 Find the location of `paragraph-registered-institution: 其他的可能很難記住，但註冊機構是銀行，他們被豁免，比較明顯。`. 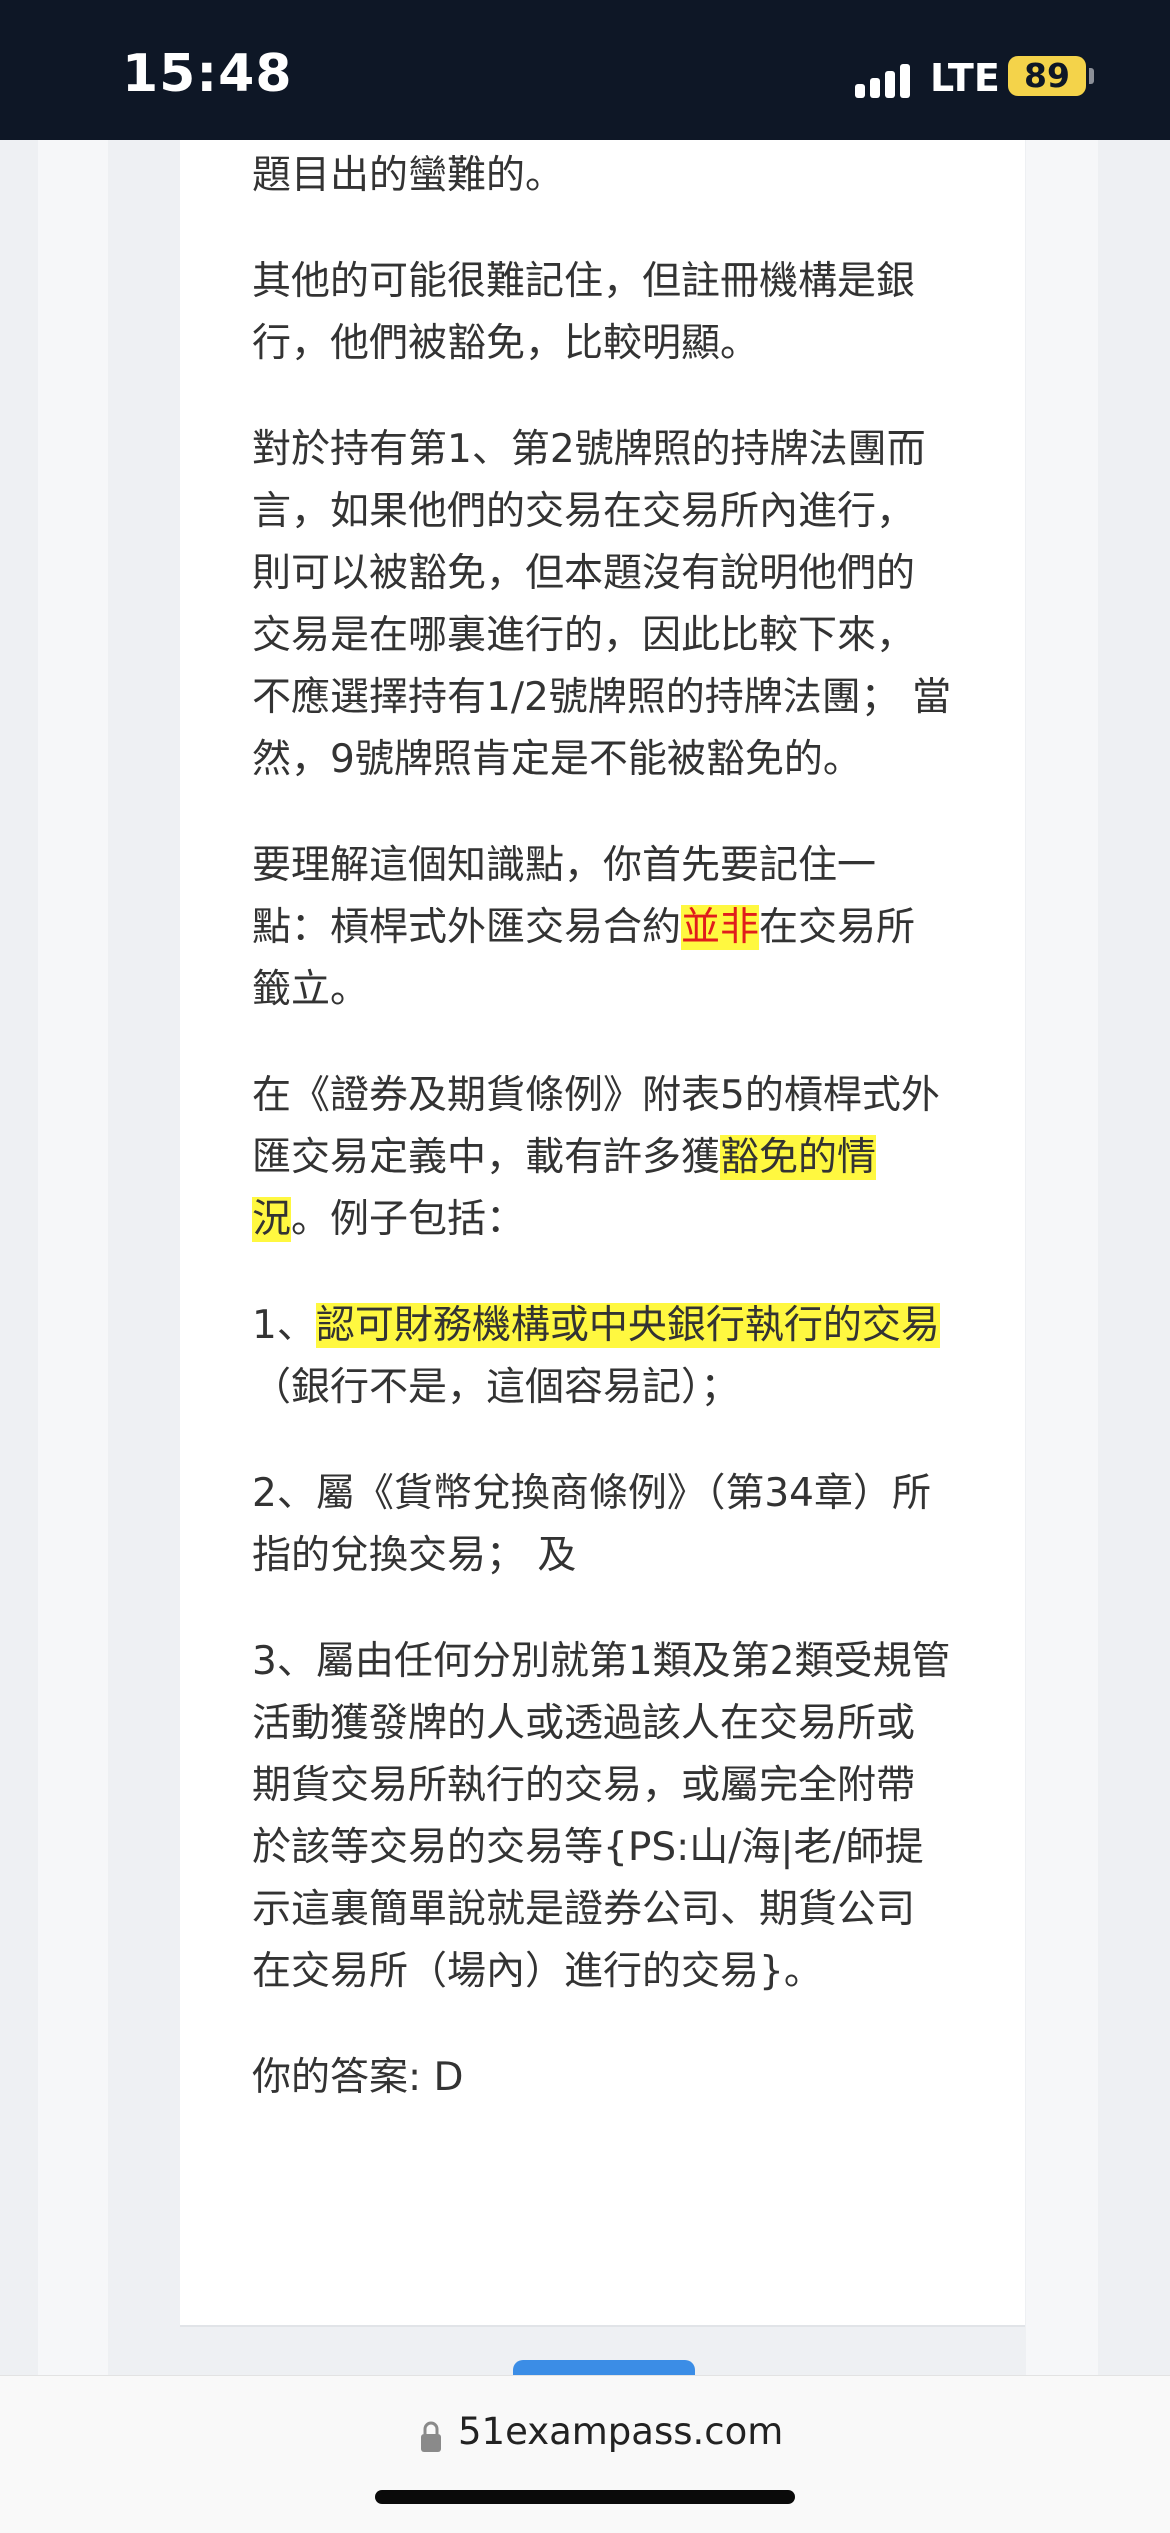

paragraph-registered-institution: 其他的可能很難記住，但註冊機構是銀行，他們被豁免，比較明顯。 is located at coordinates (584, 312).